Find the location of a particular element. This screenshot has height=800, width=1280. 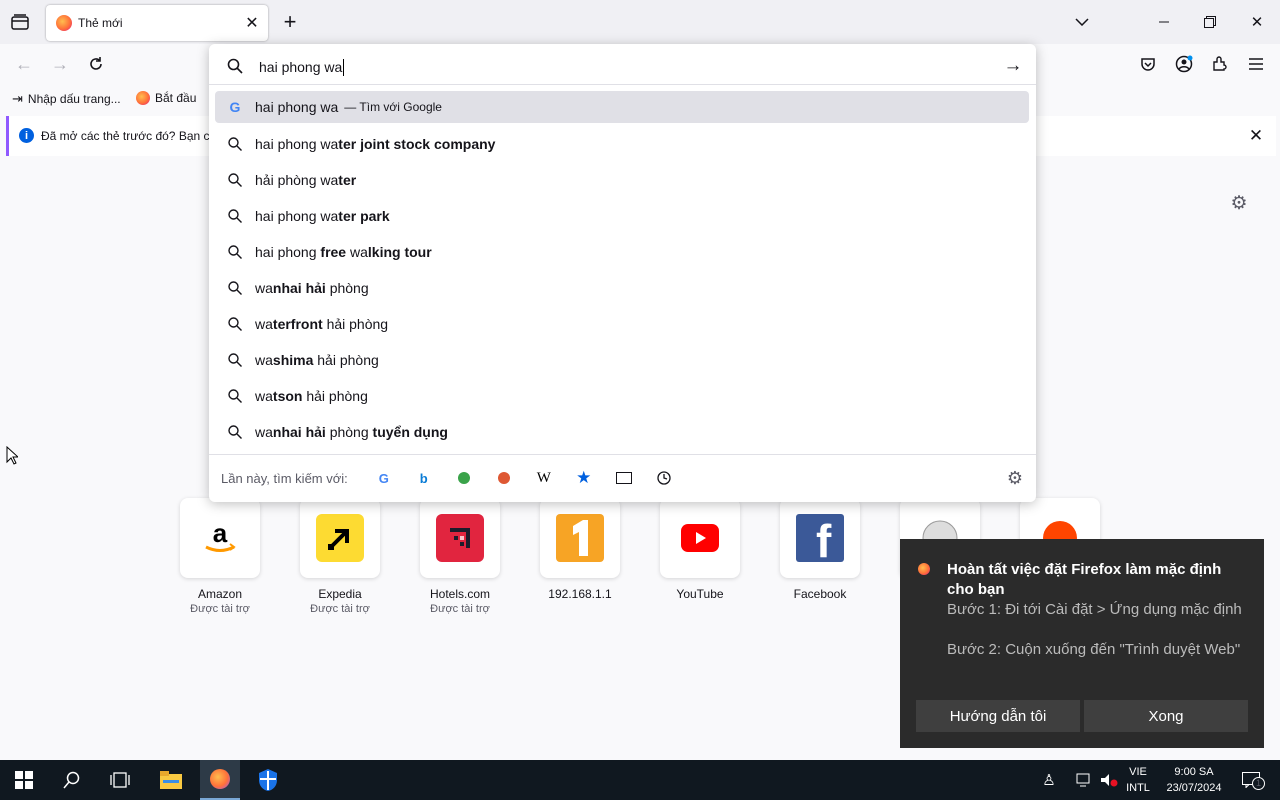

volume-muted-icon is located at coordinates (1109, 780).